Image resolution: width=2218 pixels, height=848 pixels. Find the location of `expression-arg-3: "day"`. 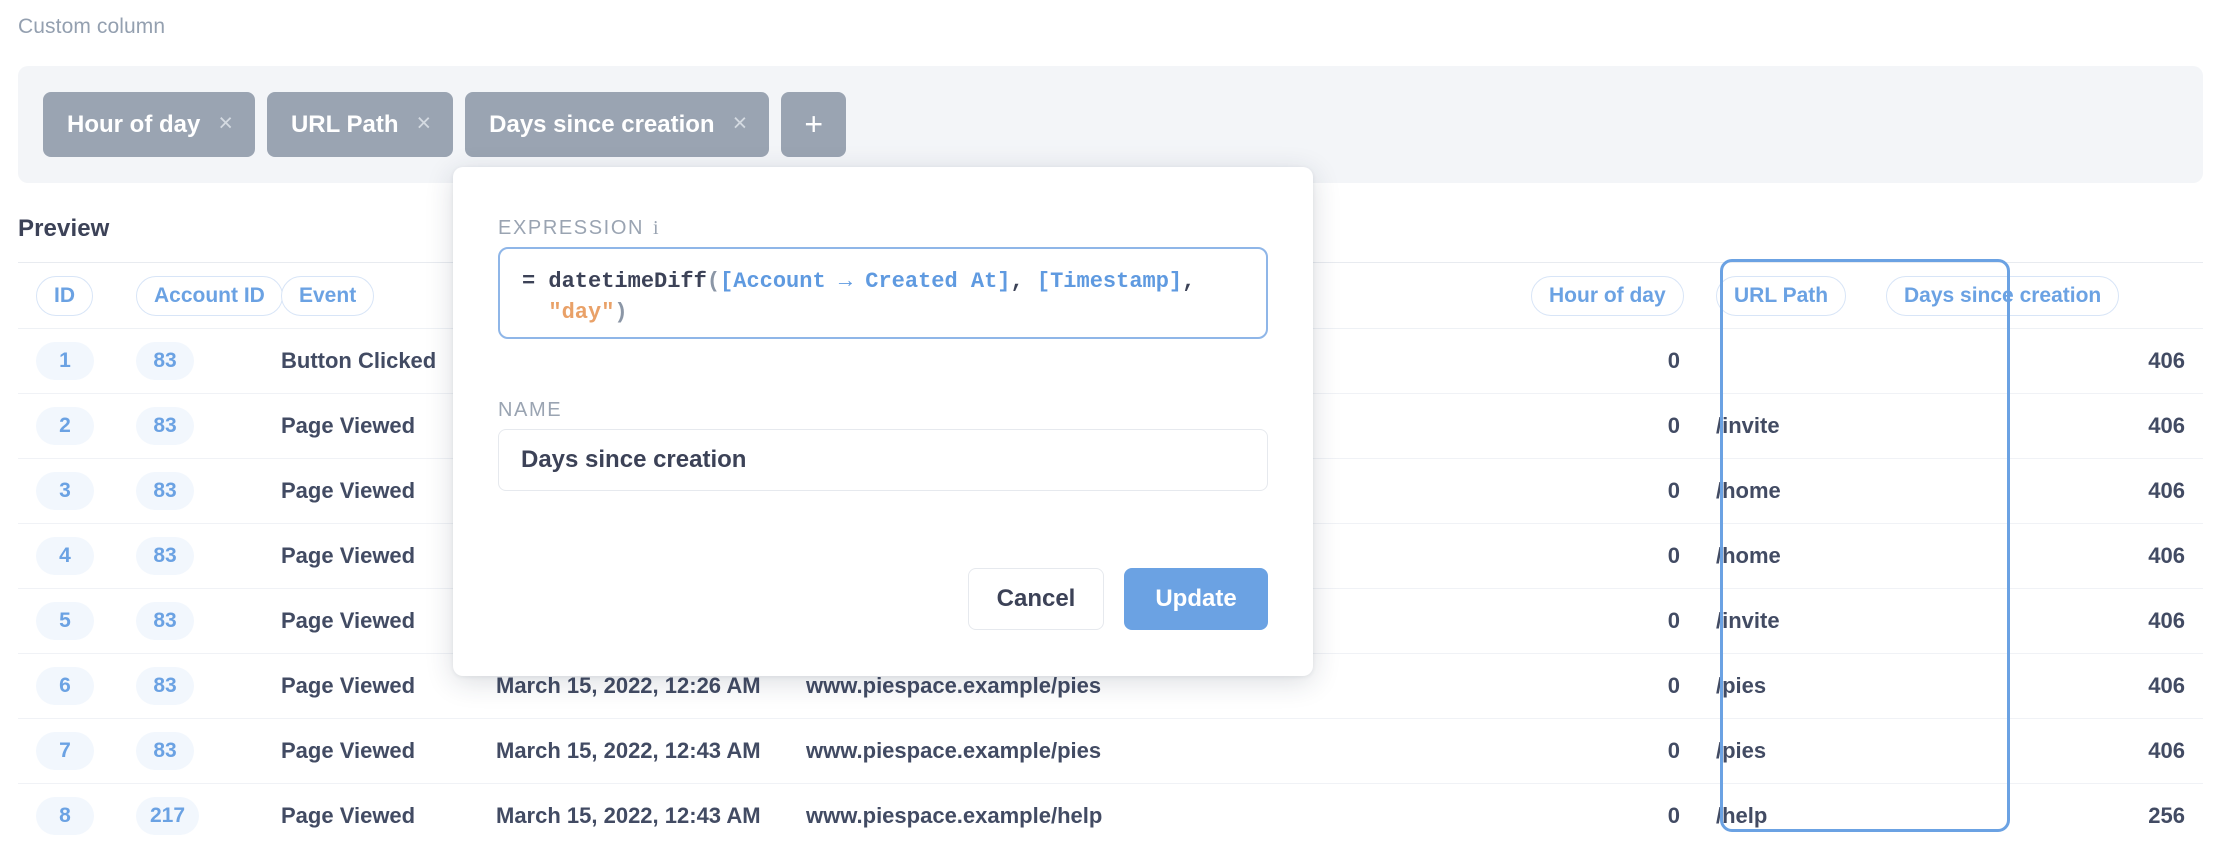

expression-arg-3: "day" is located at coordinates (581, 313).